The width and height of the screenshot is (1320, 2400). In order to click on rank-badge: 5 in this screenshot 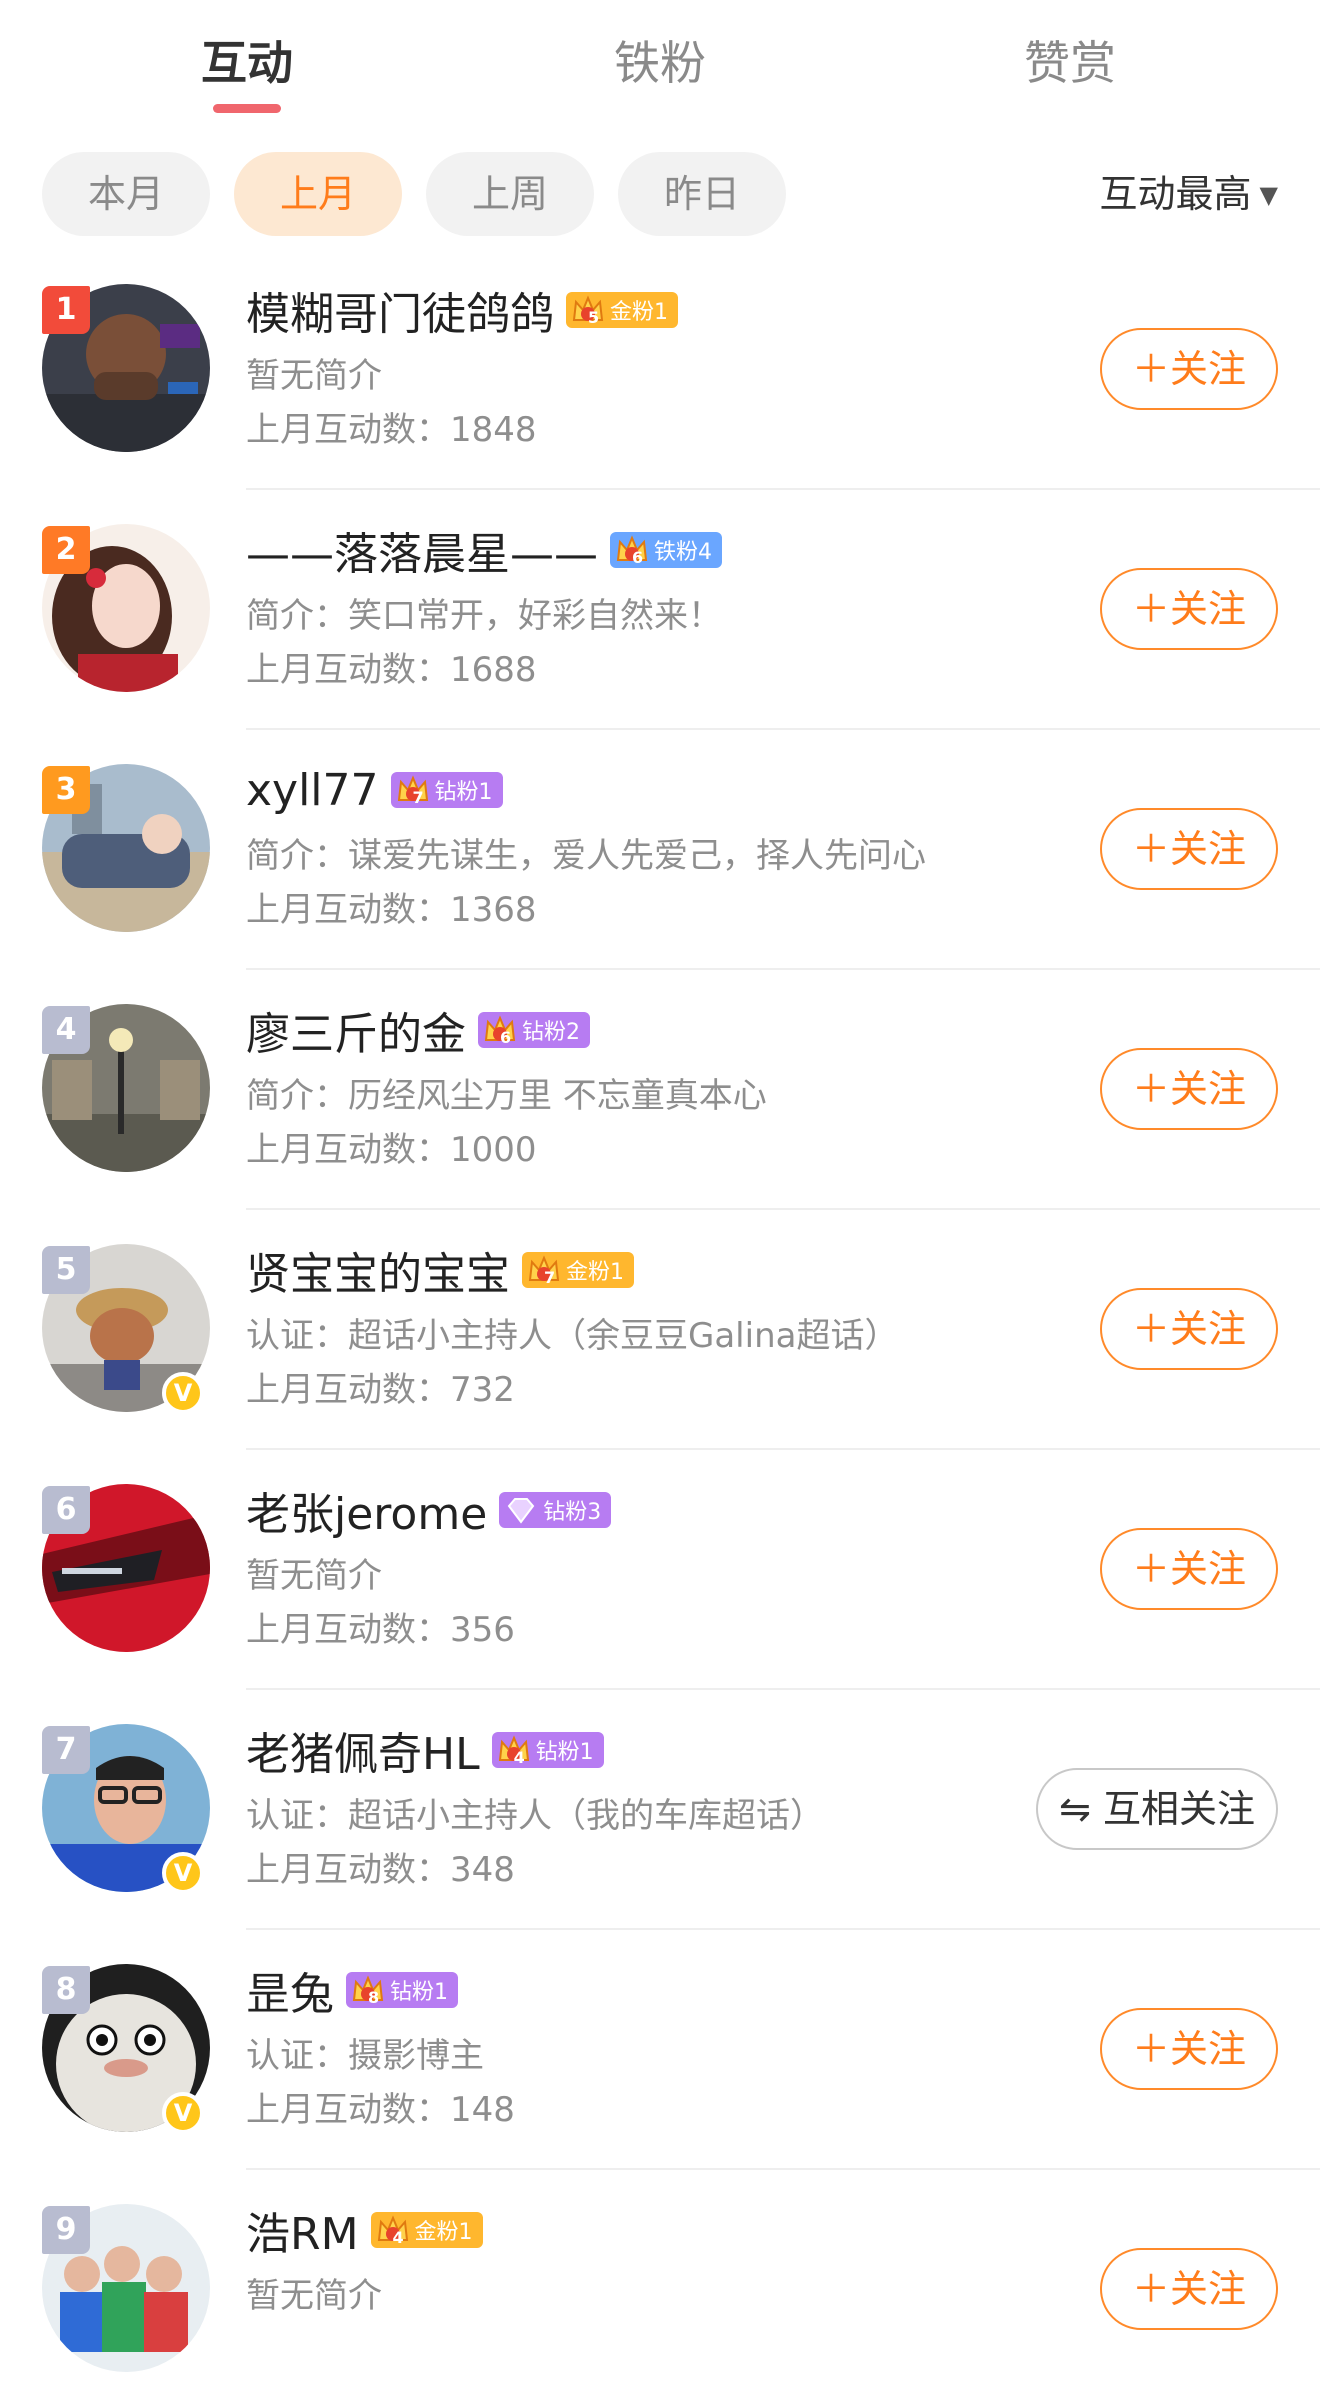, I will do `click(66, 1270)`.